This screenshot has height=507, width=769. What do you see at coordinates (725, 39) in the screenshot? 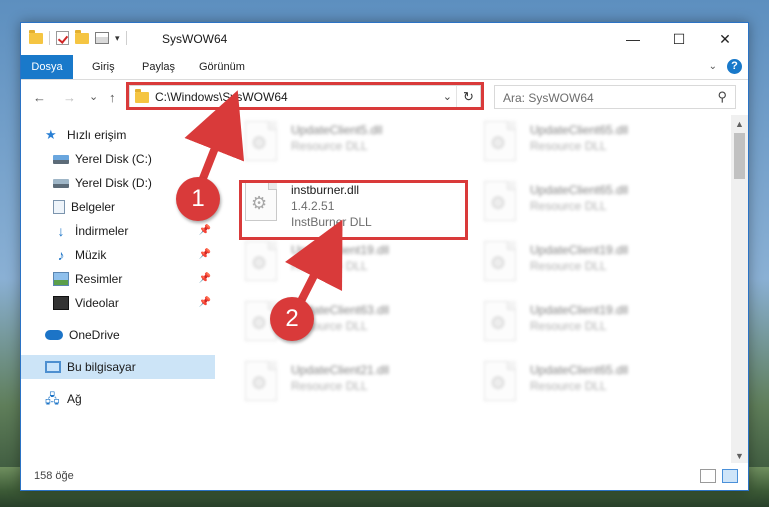
I see `close-button: ✕` at bounding box center [725, 39].